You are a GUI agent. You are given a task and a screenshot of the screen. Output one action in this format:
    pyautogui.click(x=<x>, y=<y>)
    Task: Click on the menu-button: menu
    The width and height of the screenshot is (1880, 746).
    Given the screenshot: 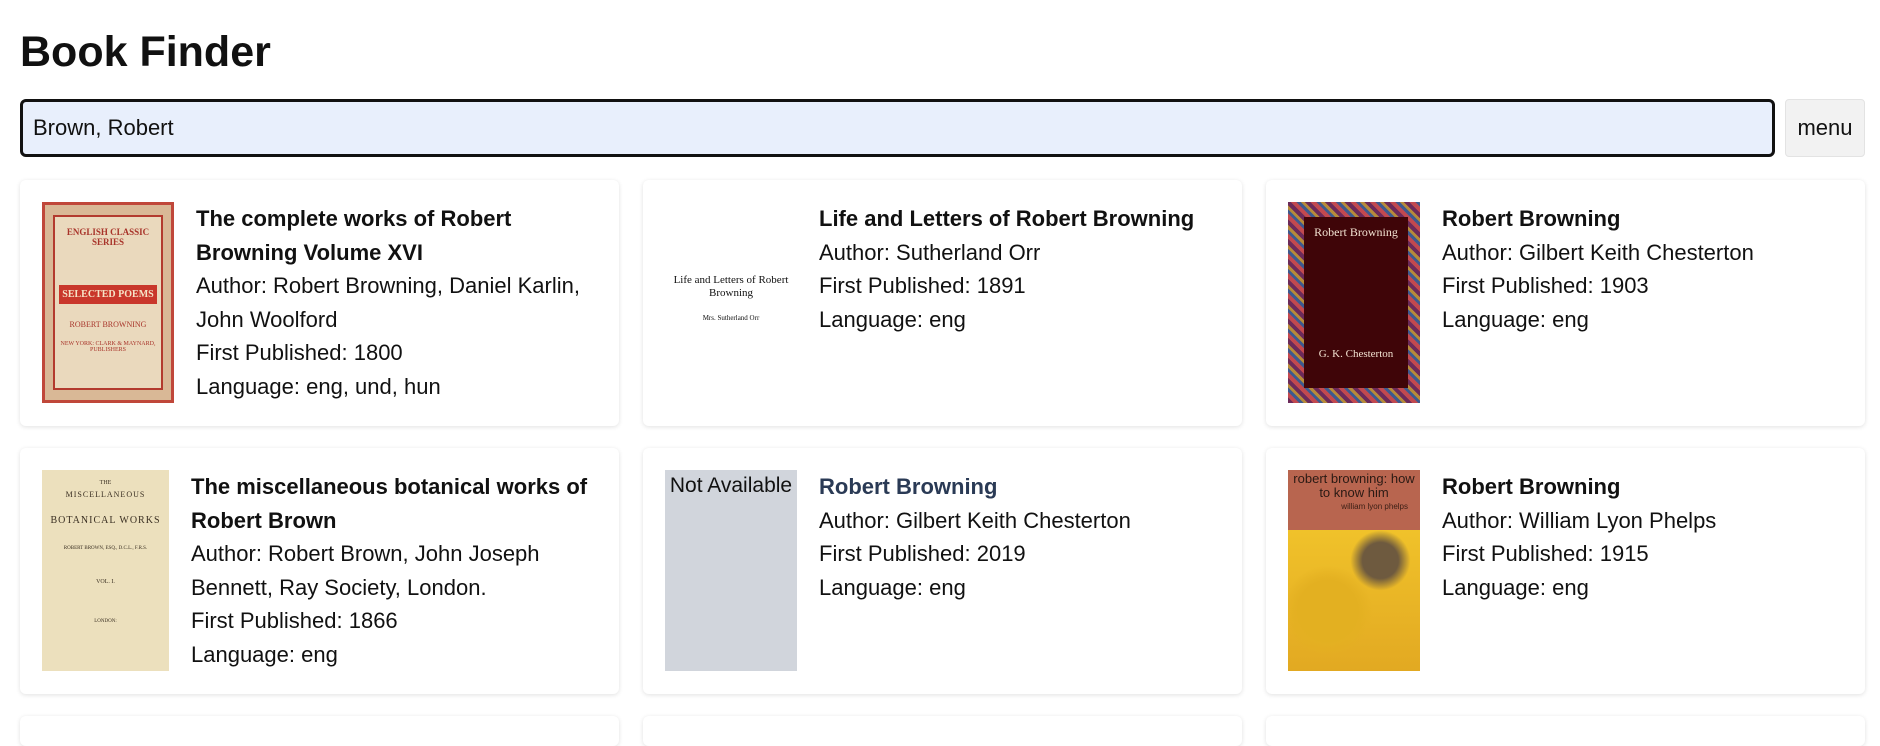 What is the action you would take?
    pyautogui.click(x=1825, y=128)
    